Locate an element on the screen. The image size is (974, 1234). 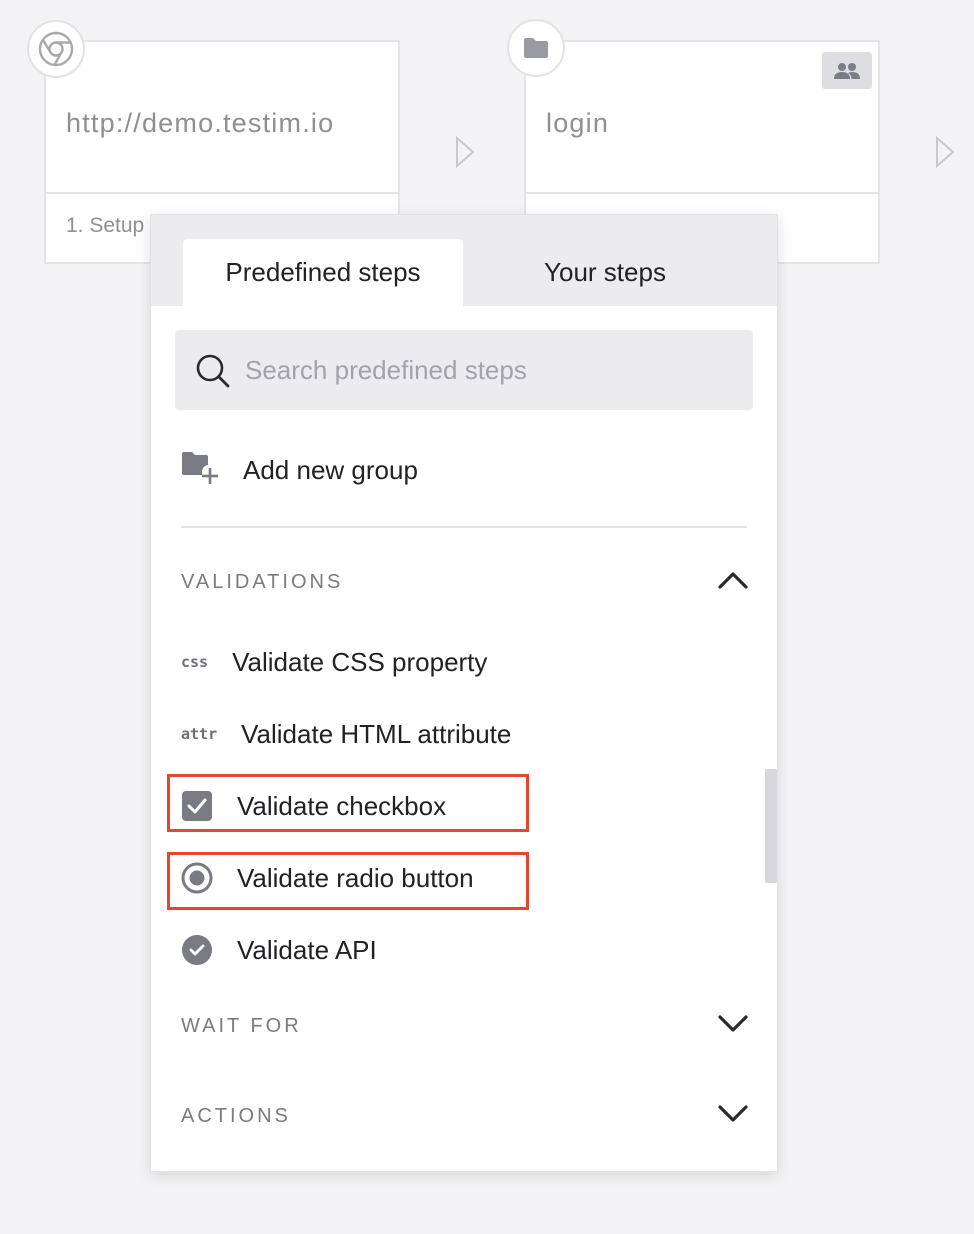
step-label: Validate checkbox is located at coordinates (342, 805).